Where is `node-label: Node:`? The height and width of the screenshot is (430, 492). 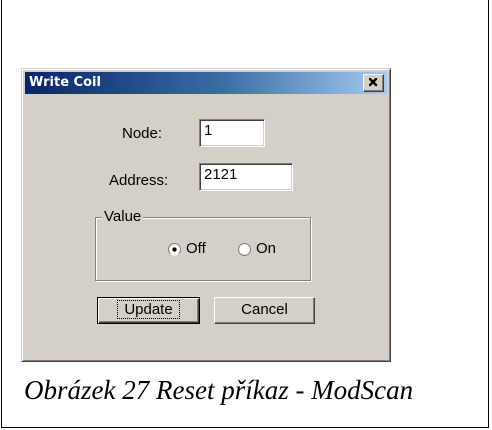
node-label: Node: is located at coordinates (142, 133).